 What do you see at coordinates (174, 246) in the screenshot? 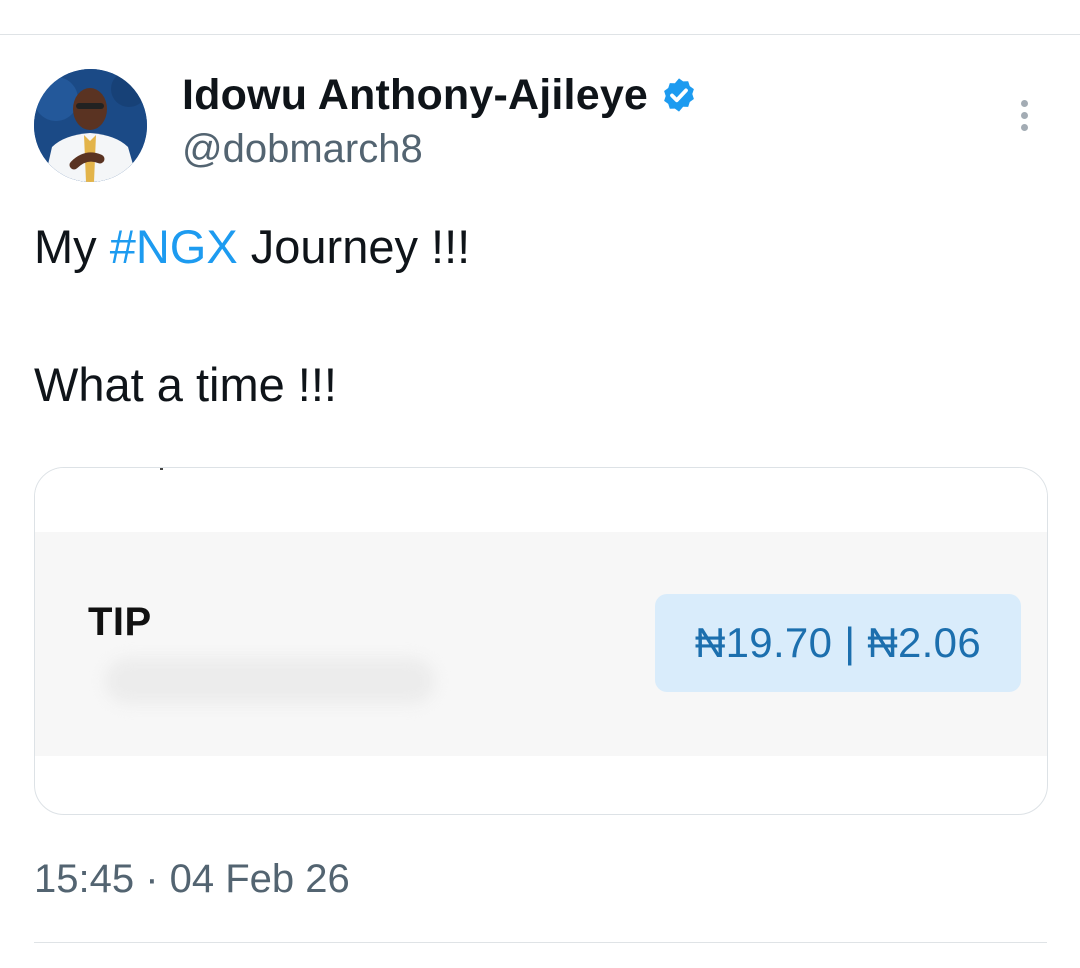
I see `hashtag-link: #NGX` at bounding box center [174, 246].